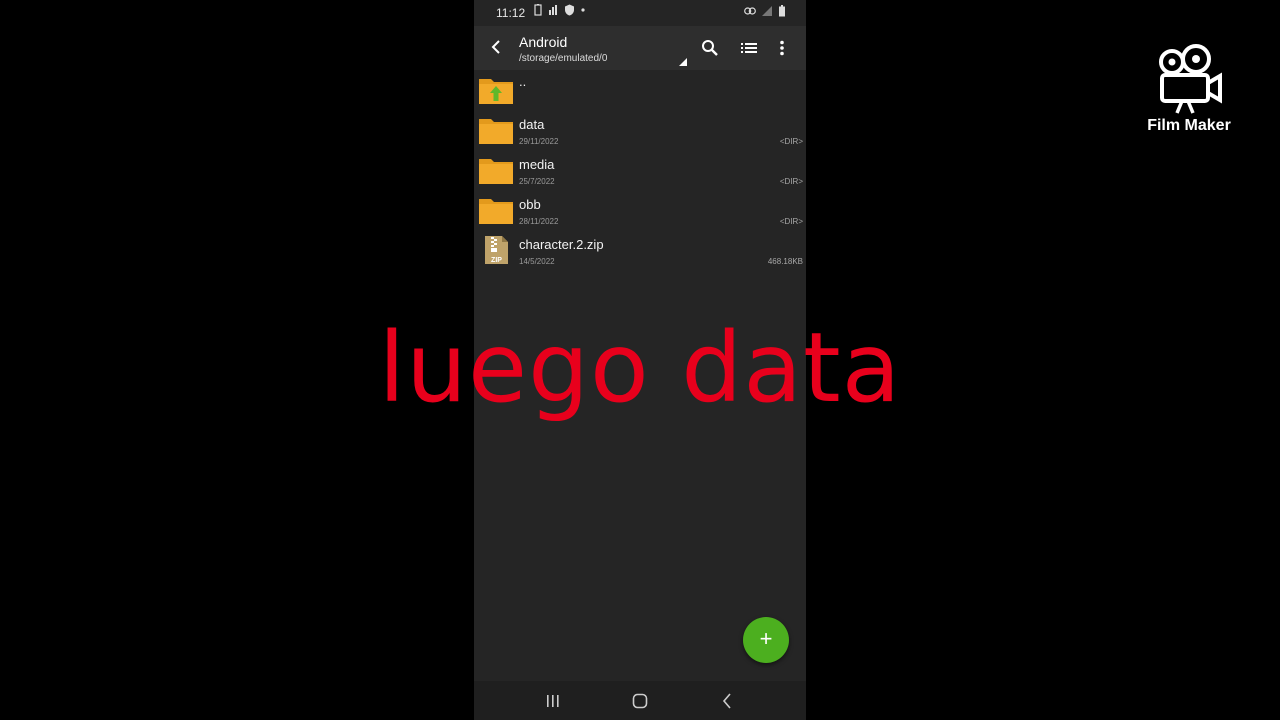  I want to click on home-button, so click(640, 701).